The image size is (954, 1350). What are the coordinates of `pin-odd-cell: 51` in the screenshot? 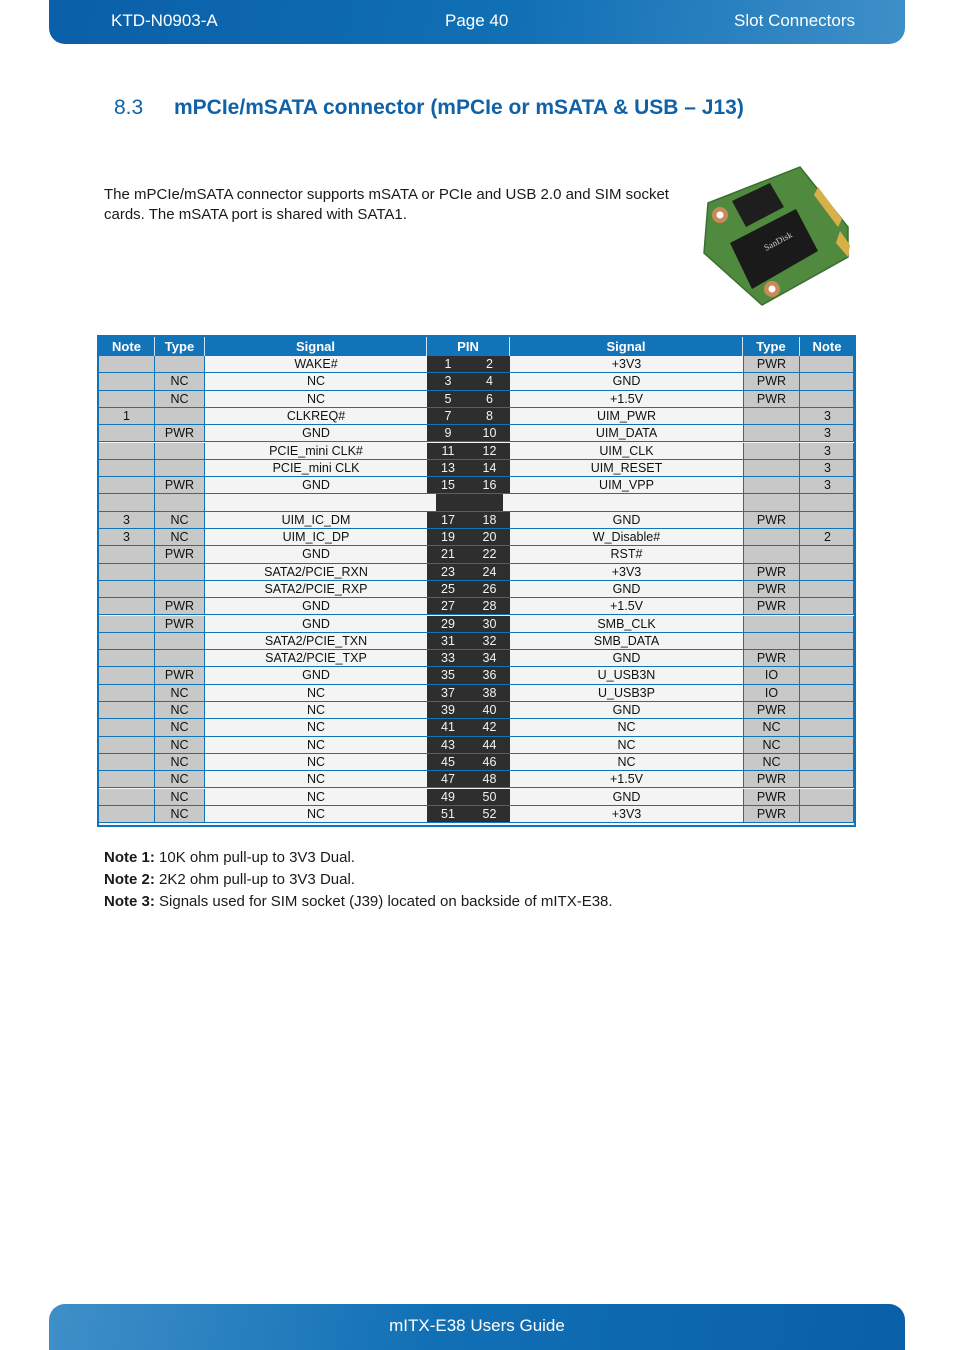 It's located at (448, 814).